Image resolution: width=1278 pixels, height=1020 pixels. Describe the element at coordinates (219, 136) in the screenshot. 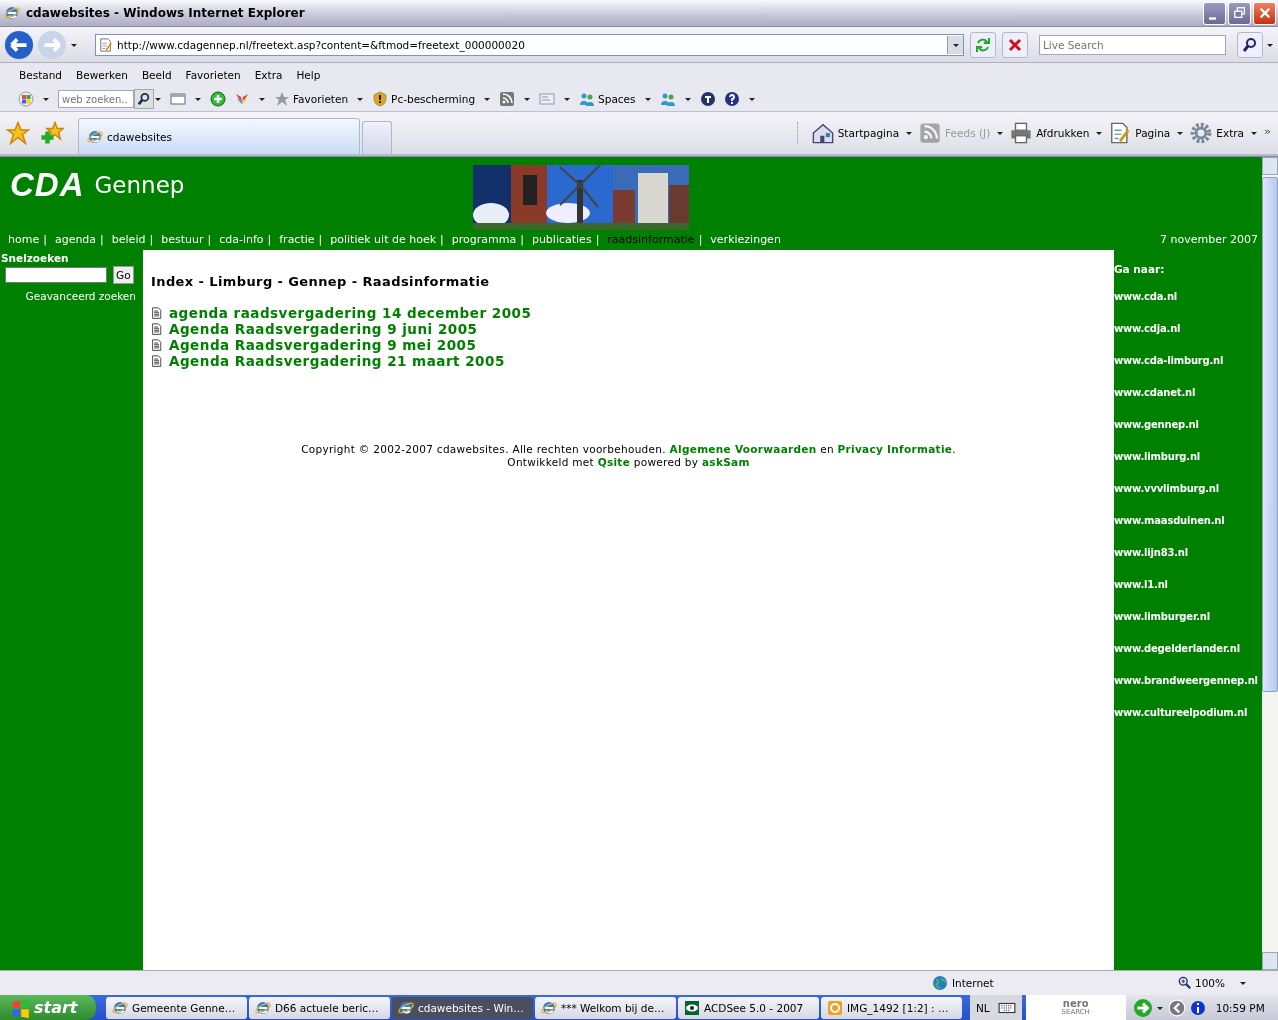

I see `browser-tab: cdawebsites` at that location.